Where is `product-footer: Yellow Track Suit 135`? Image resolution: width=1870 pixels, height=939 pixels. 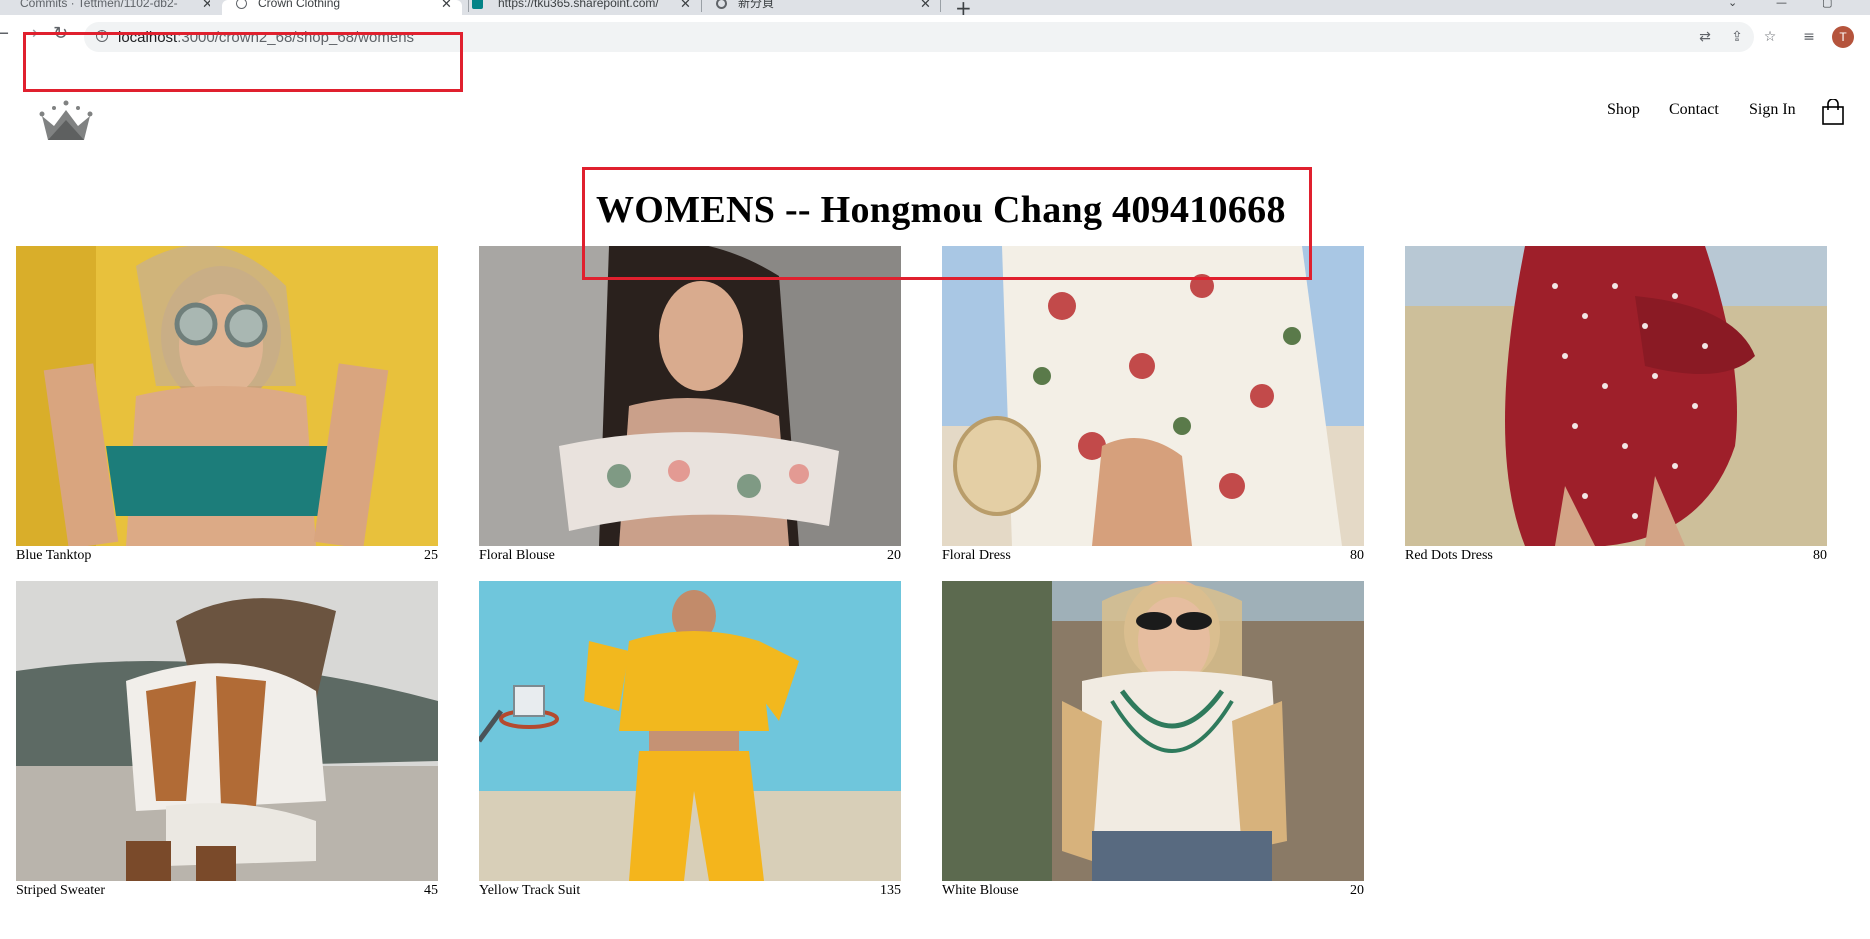 product-footer: Yellow Track Suit 135 is located at coordinates (690, 891).